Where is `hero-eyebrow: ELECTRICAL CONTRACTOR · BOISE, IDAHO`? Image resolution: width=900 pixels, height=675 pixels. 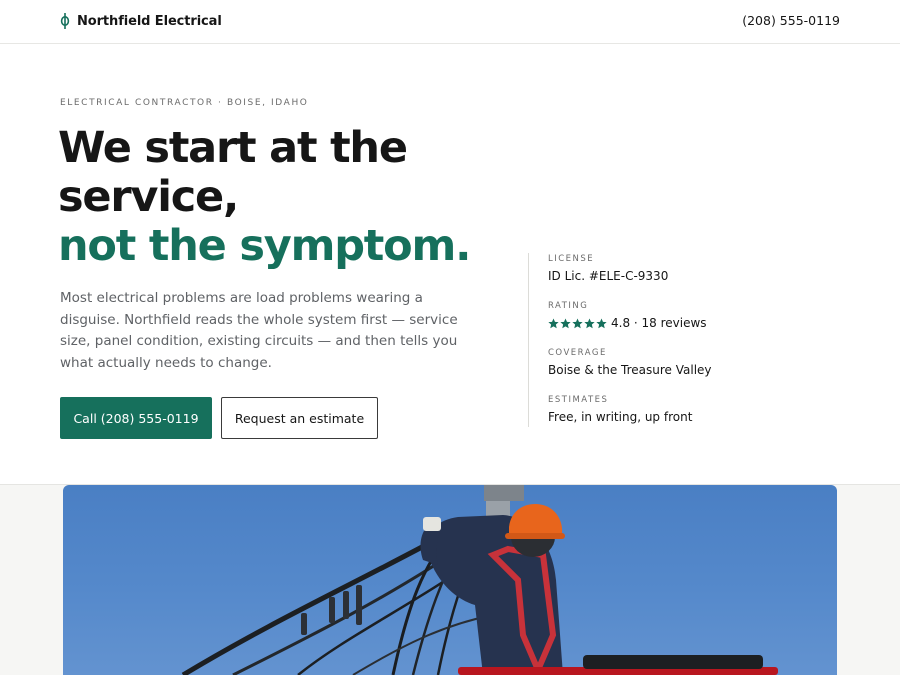 hero-eyebrow: ELECTRICAL CONTRACTOR · BOISE, IDAHO is located at coordinates (184, 103).